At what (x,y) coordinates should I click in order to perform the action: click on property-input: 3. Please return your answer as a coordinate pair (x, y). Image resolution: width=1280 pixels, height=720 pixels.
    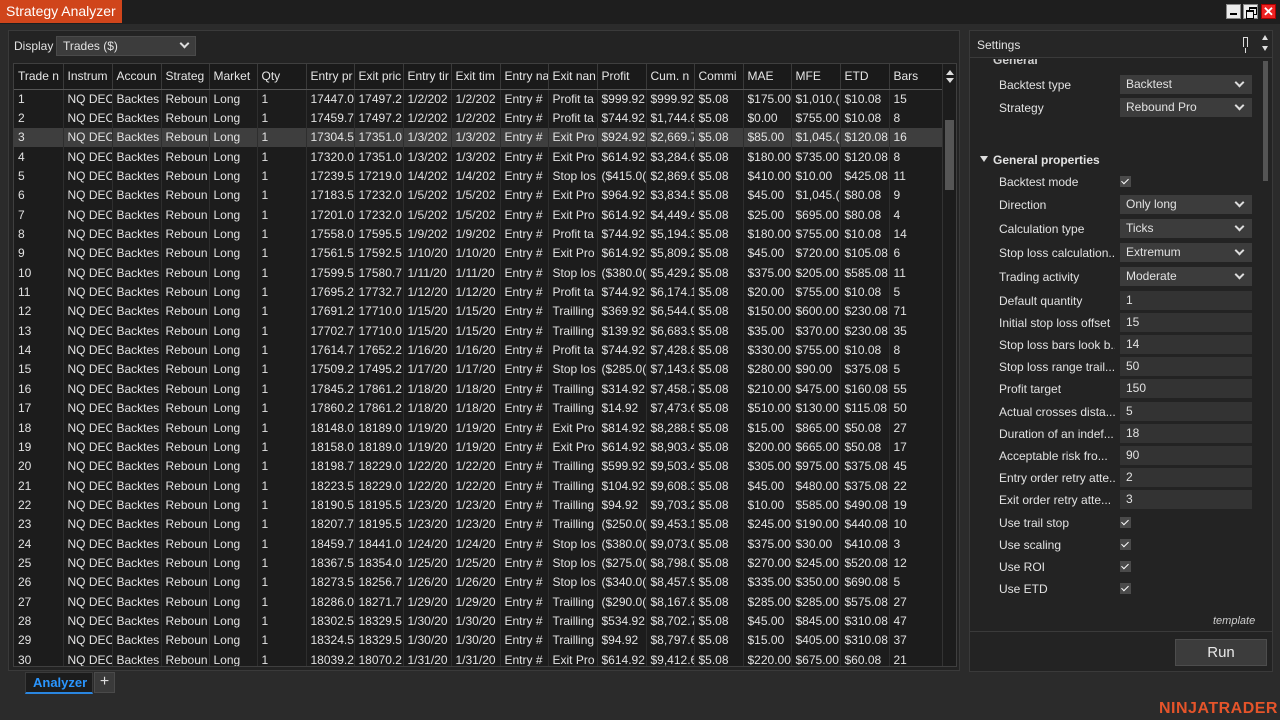
    Looking at the image, I should click on (1186, 499).